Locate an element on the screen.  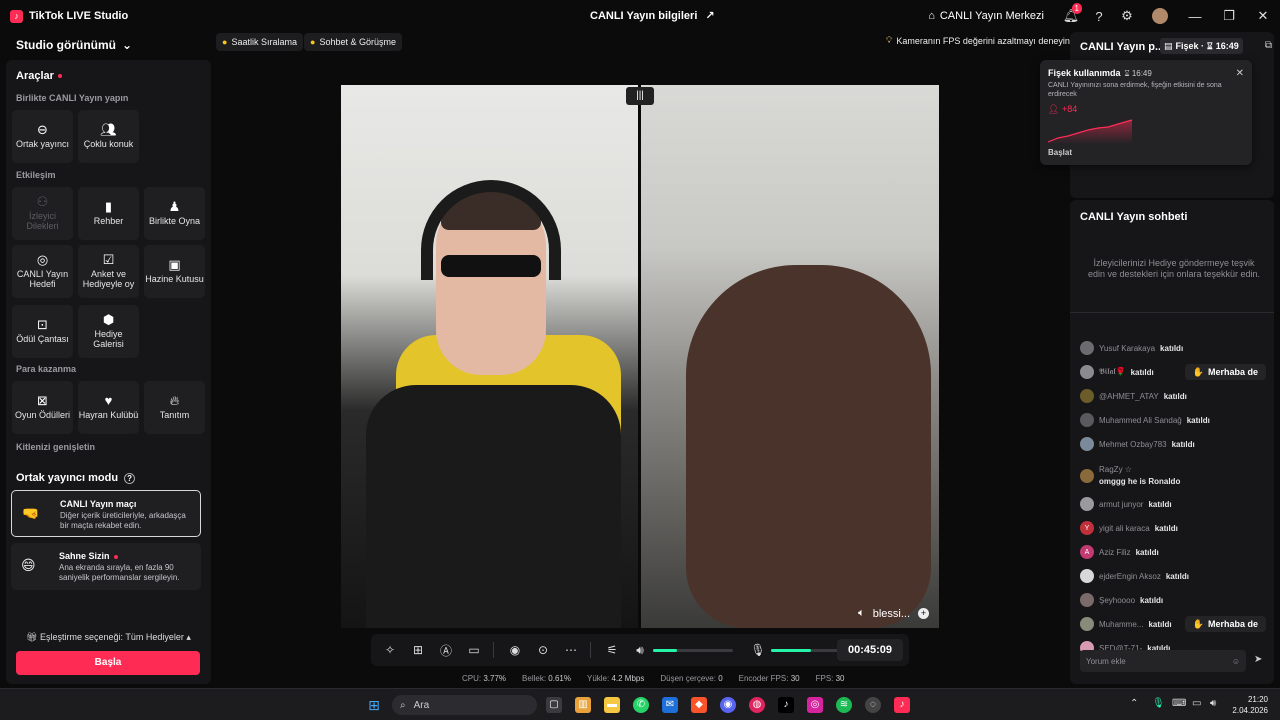
volume-slider is located at coordinates (693, 650).